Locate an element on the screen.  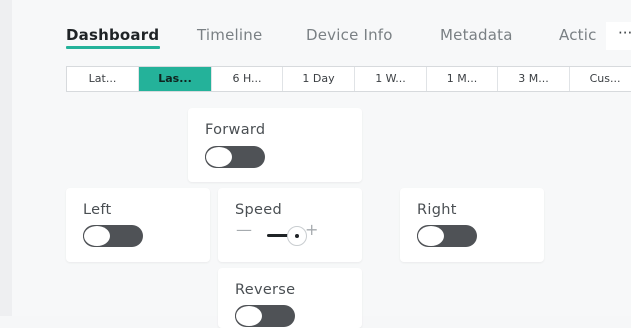
speed-widget: Speed — + is located at coordinates (290, 225).